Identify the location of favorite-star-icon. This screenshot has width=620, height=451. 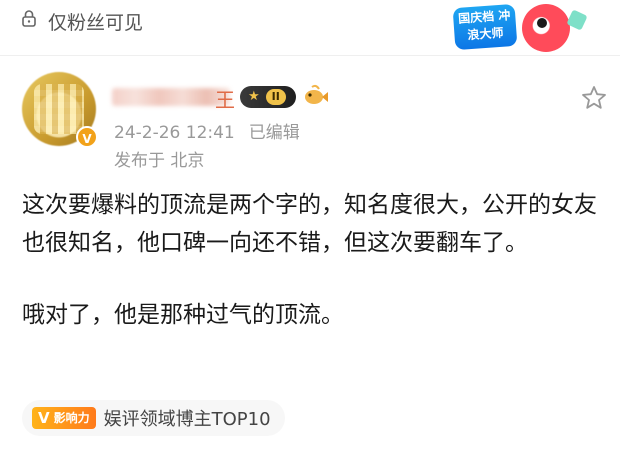
(594, 98).